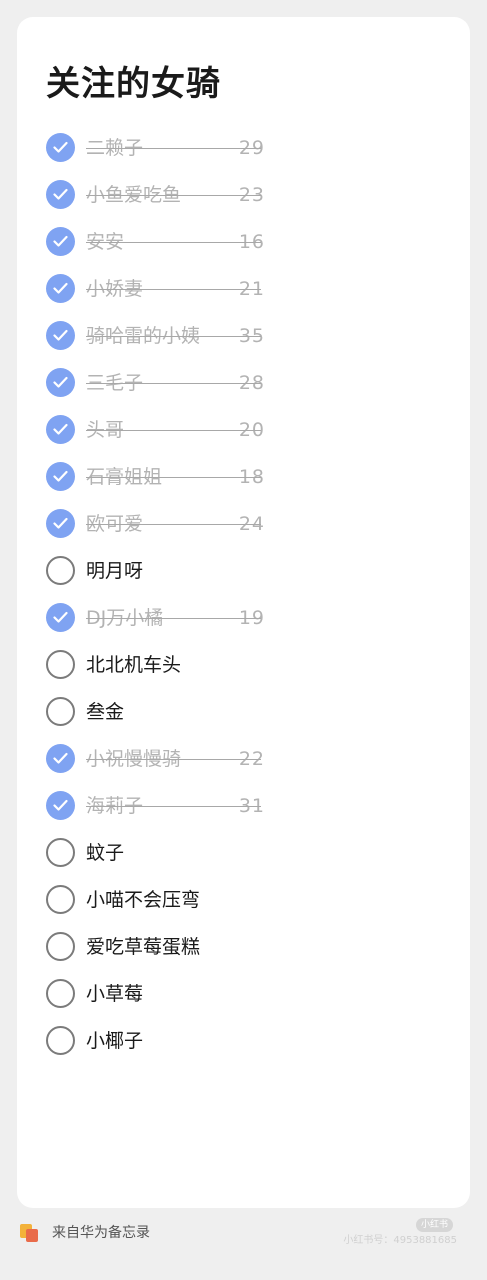 This screenshot has width=487, height=1280. What do you see at coordinates (243, 854) in the screenshot?
I see `checklist-item: 蚊子` at bounding box center [243, 854].